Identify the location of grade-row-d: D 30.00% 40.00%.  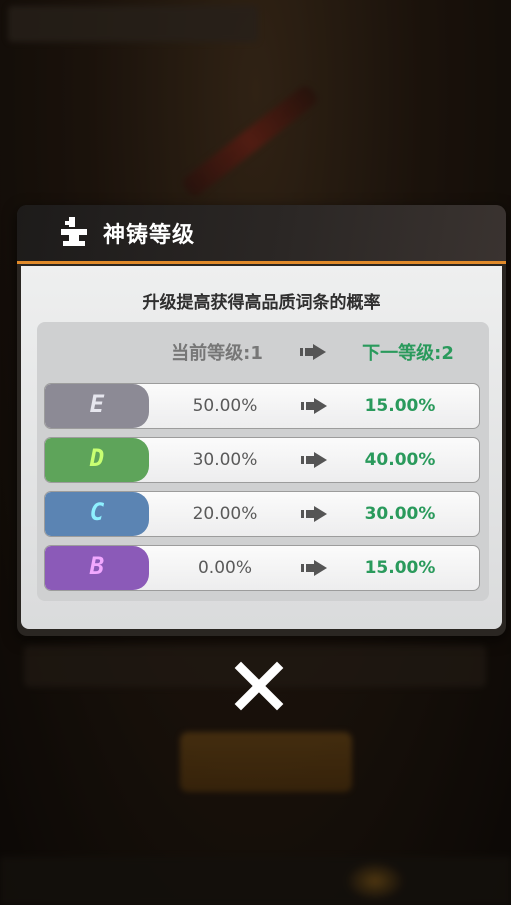
(262, 460).